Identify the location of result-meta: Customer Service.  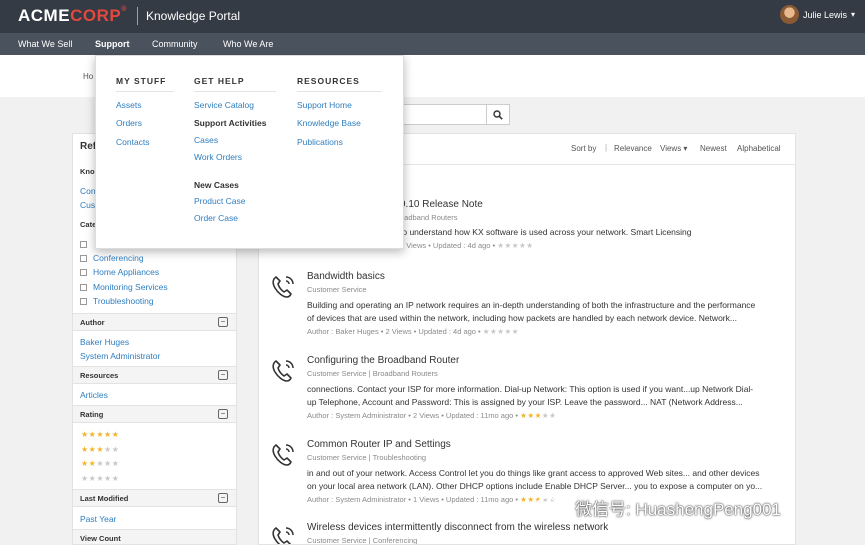
(337, 289).